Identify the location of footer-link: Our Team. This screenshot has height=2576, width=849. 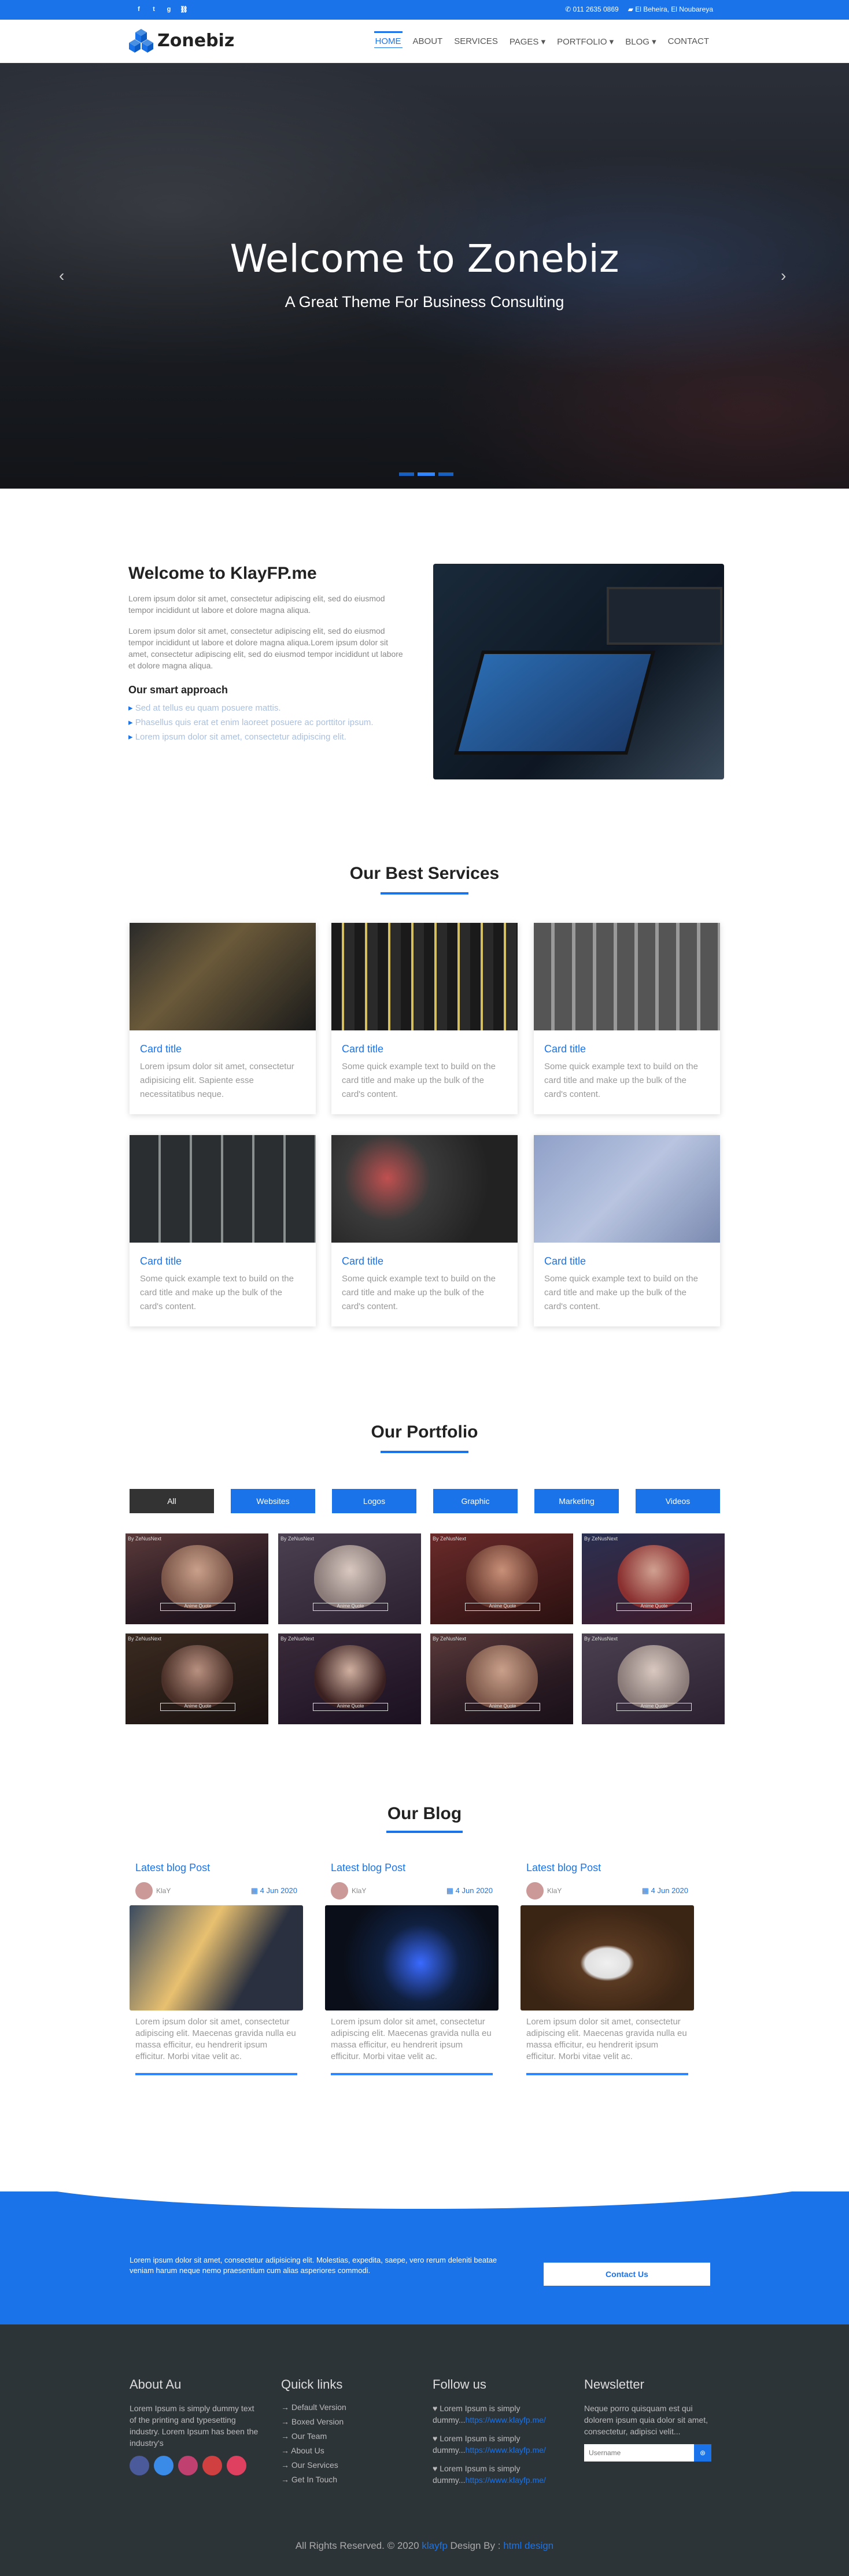
(348, 2436).